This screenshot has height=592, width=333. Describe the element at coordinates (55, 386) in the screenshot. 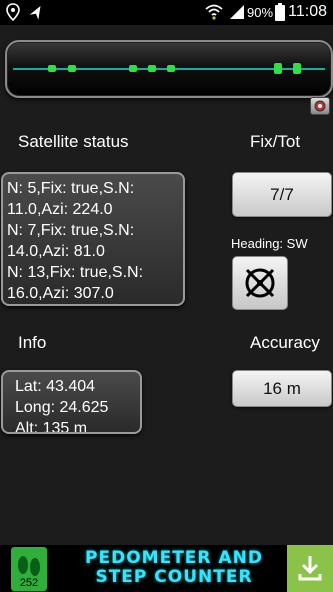

I see `info-list-line: Lat: 43.404` at that location.